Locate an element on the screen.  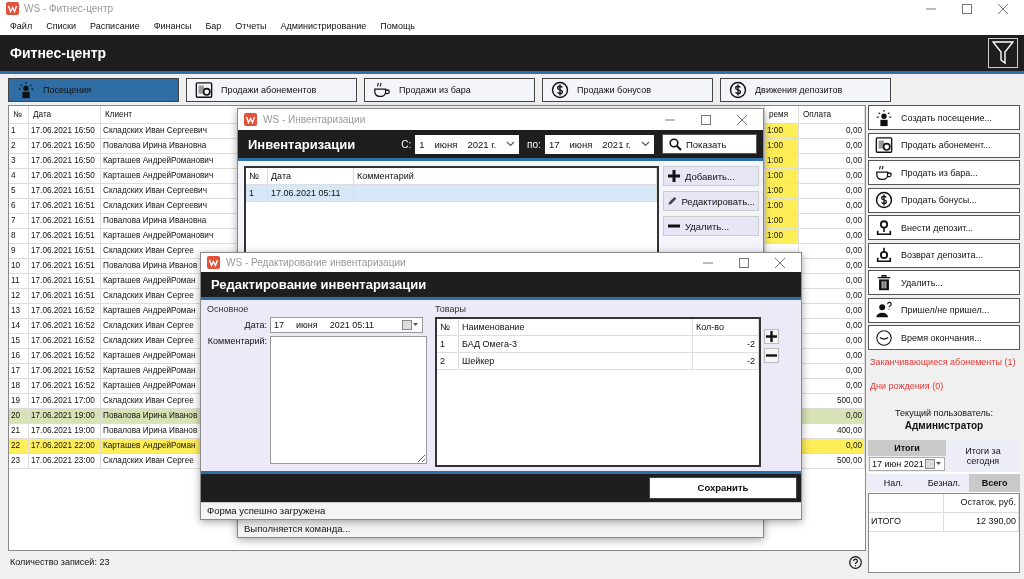
filter-button is located at coordinates (1003, 53).